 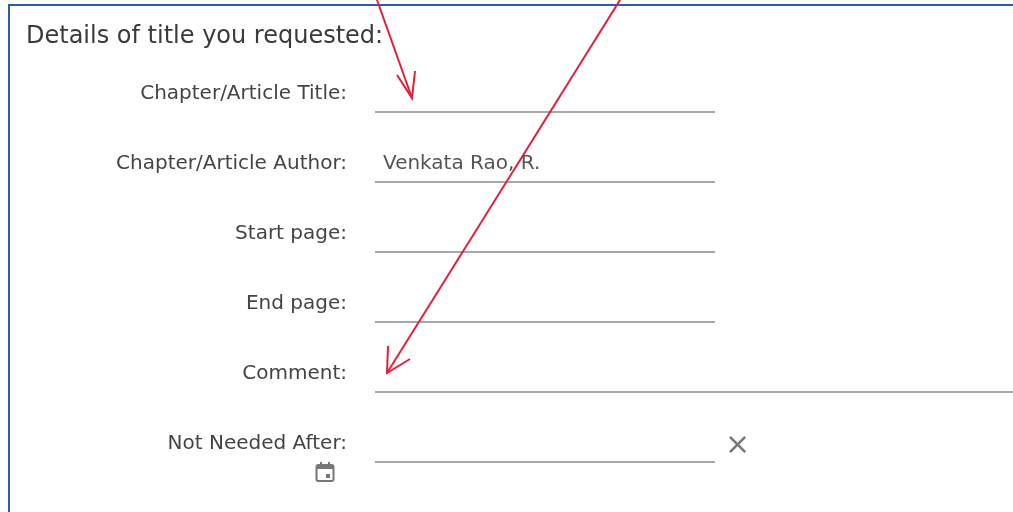 What do you see at coordinates (231, 162) in the screenshot?
I see `field-label: Chapter/Article Author:` at bounding box center [231, 162].